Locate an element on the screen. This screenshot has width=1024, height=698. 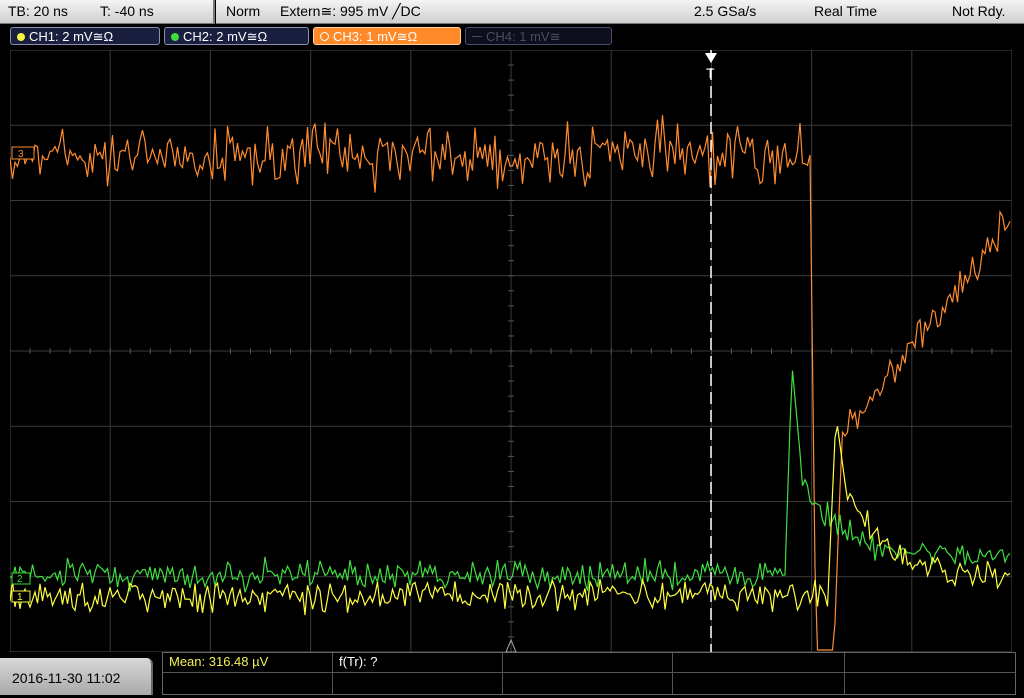
channel-3-dot-icon is located at coordinates (324, 36).